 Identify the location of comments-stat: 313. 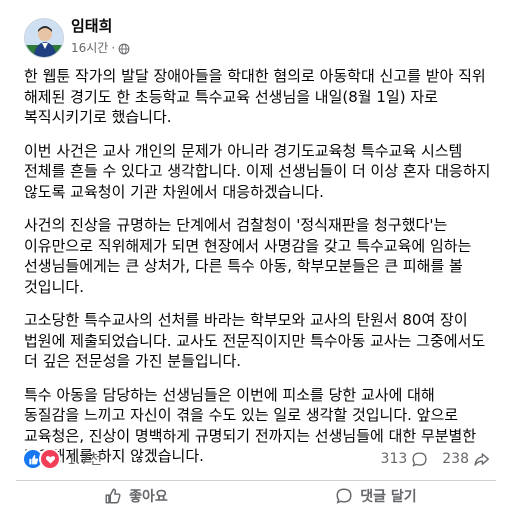
(405, 459).